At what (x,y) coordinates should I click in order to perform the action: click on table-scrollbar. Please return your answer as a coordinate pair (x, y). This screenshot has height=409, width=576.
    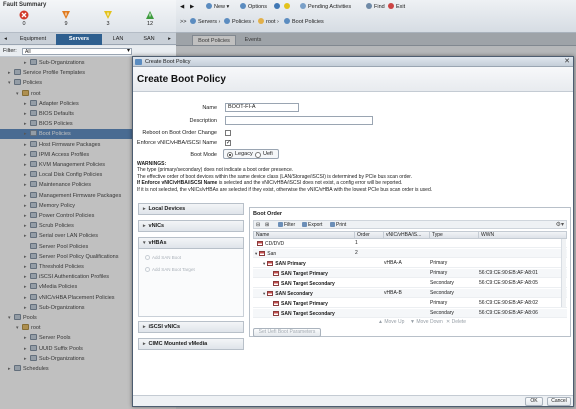
    Looking at the image, I should click on (563, 273).